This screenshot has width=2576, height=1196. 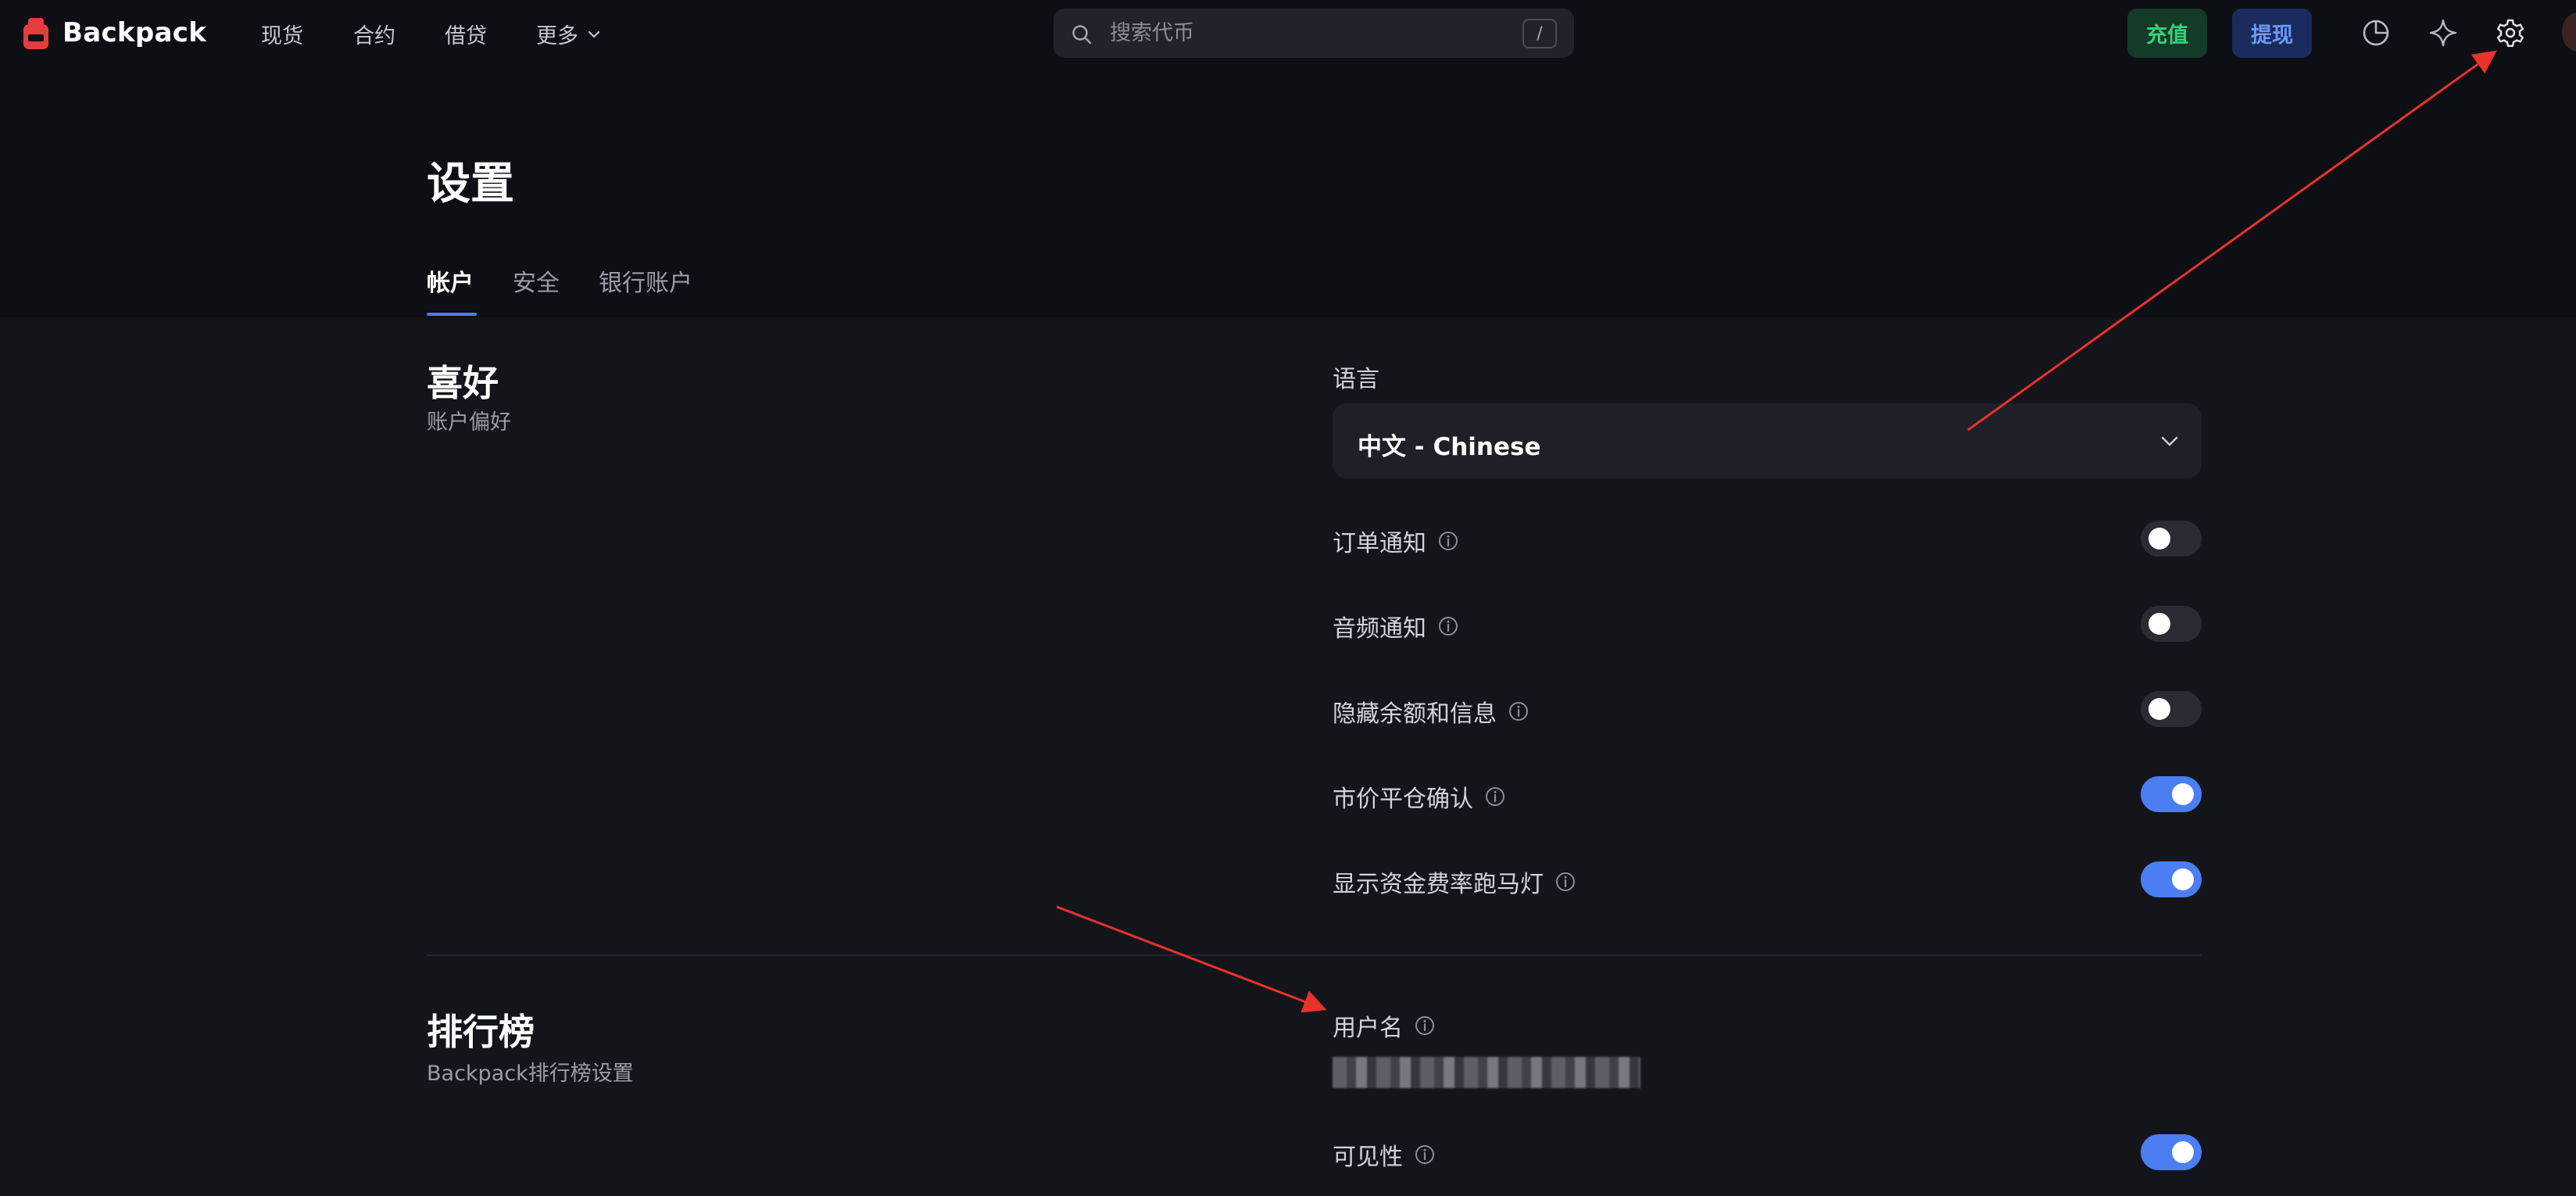 I want to click on section-divider, so click(x=1314, y=955).